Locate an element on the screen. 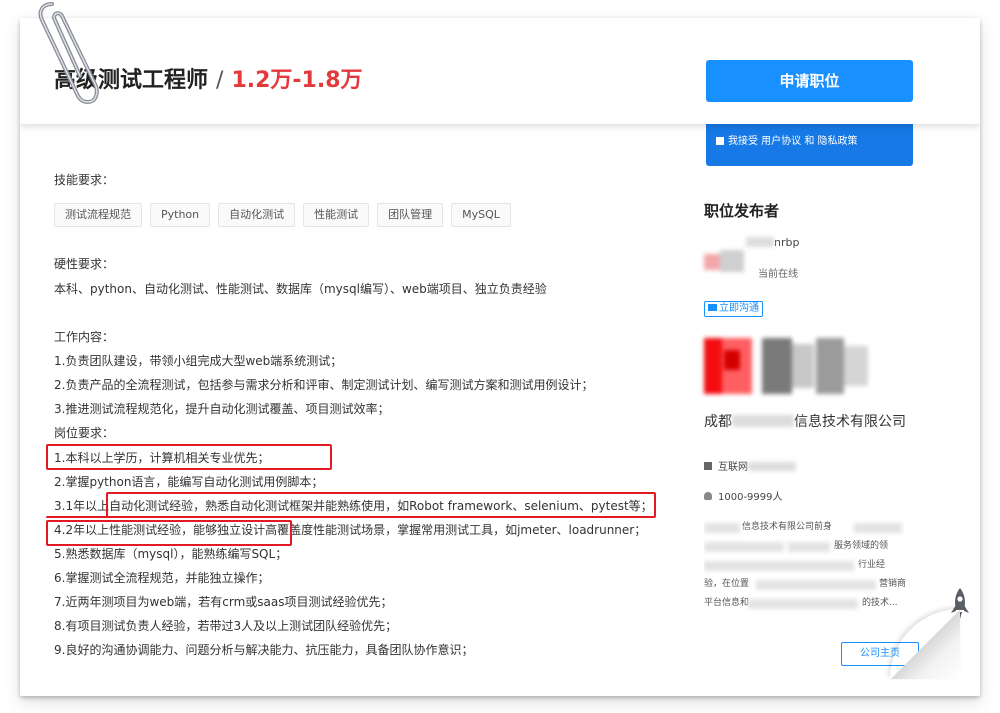 The height and width of the screenshot is (713, 1000). page-curl is located at coordinates (925, 644).